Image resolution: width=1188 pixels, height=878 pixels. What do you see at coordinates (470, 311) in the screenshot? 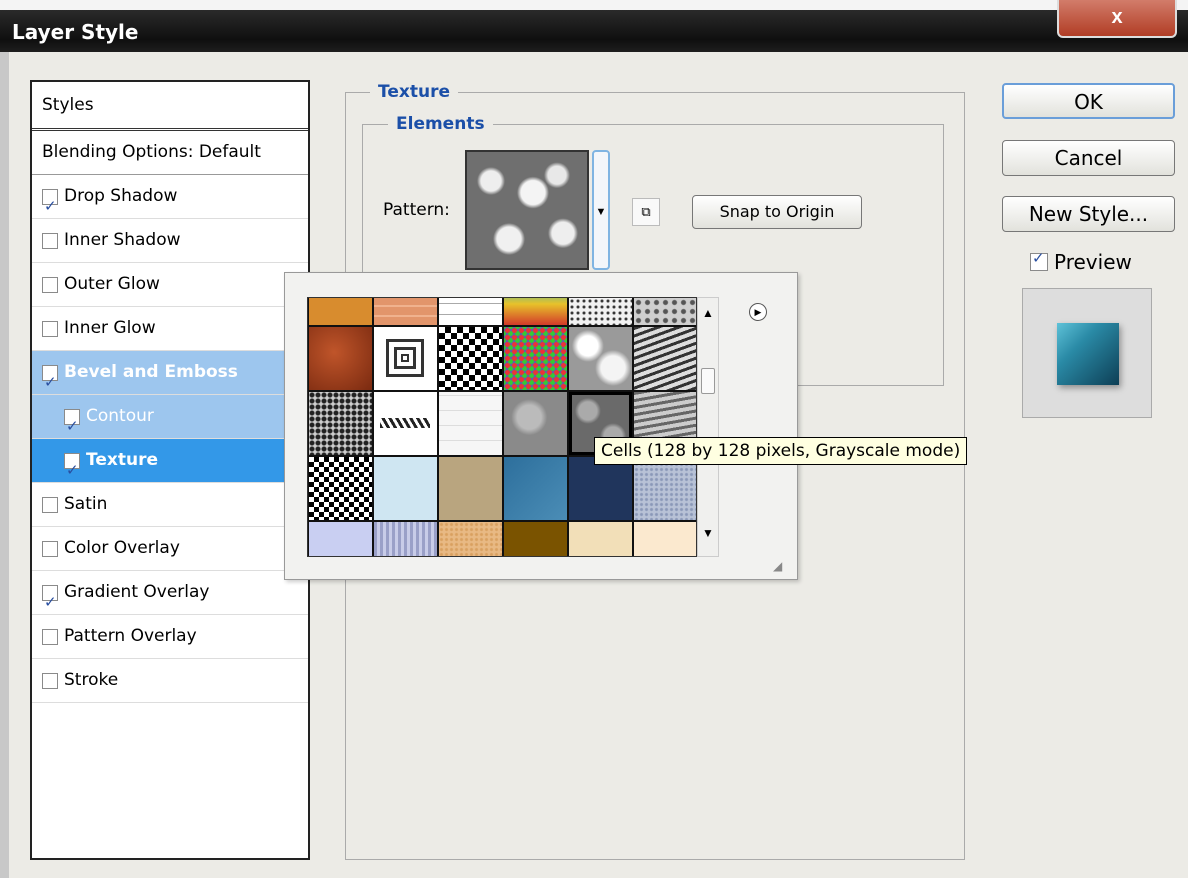
I see `pattern-tile-white-grid` at bounding box center [470, 311].